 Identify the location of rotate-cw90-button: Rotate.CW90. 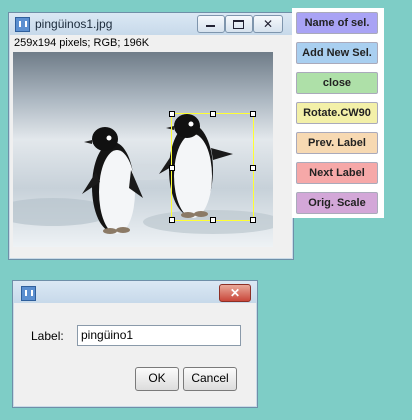
(337, 113).